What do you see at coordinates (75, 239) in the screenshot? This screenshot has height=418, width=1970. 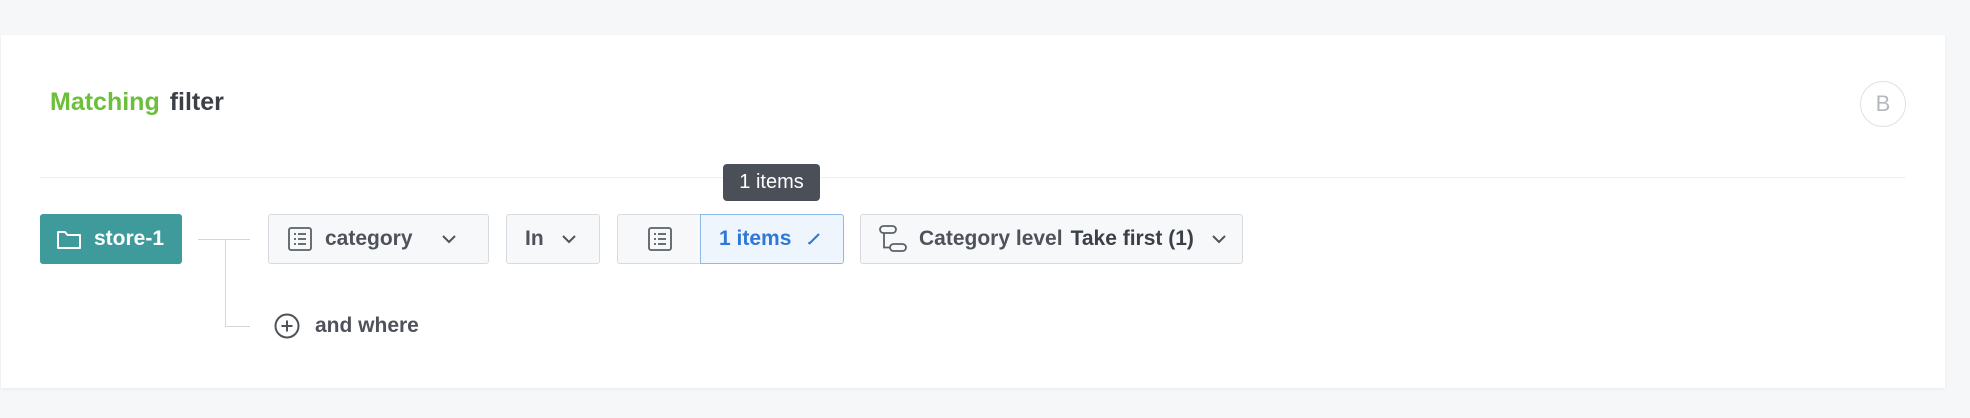 I see `folder-icon` at bounding box center [75, 239].